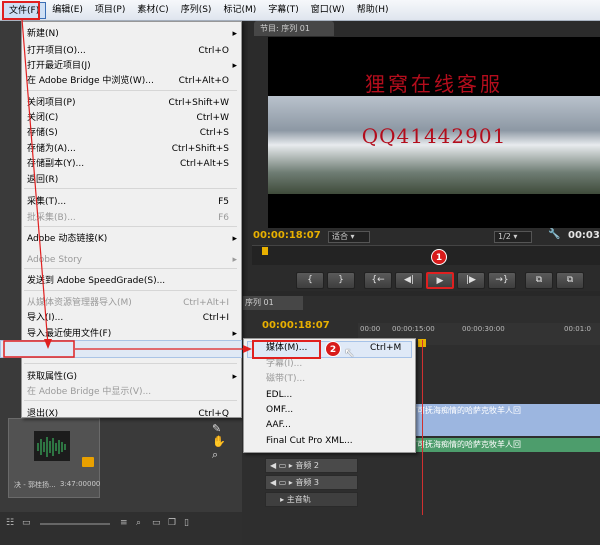 This screenshot has width=600, height=545. I want to click on arrow-head, so click(247, 349).